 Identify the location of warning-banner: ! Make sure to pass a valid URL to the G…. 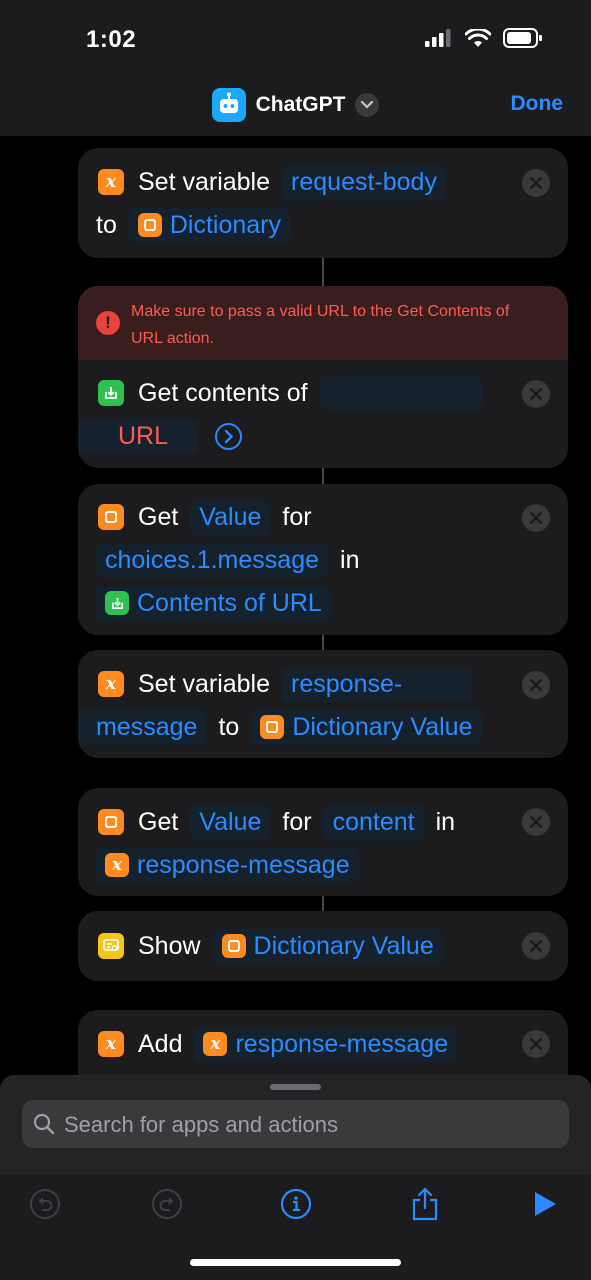
(323, 323).